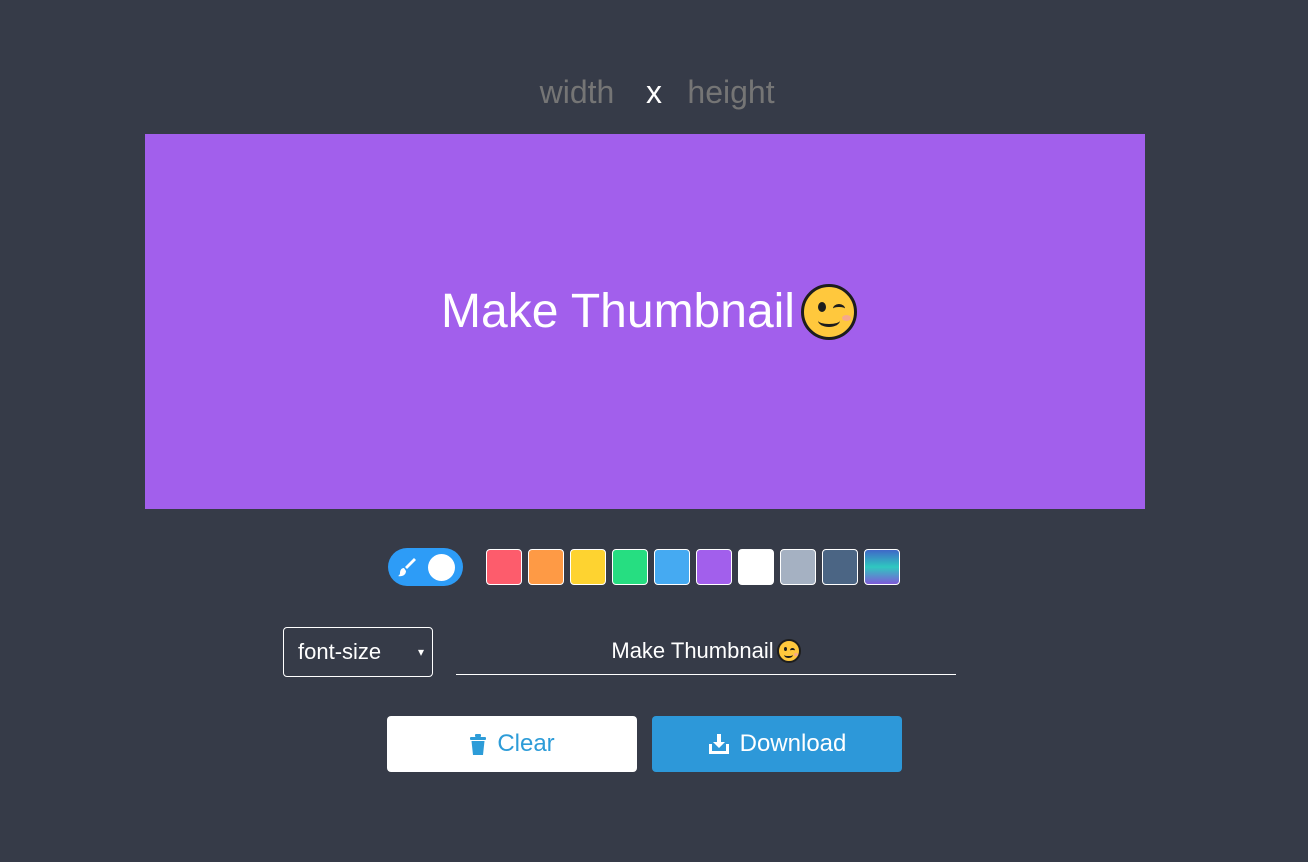 The width and height of the screenshot is (1308, 862). Describe the element at coordinates (577, 92) in the screenshot. I see `width-input` at that location.